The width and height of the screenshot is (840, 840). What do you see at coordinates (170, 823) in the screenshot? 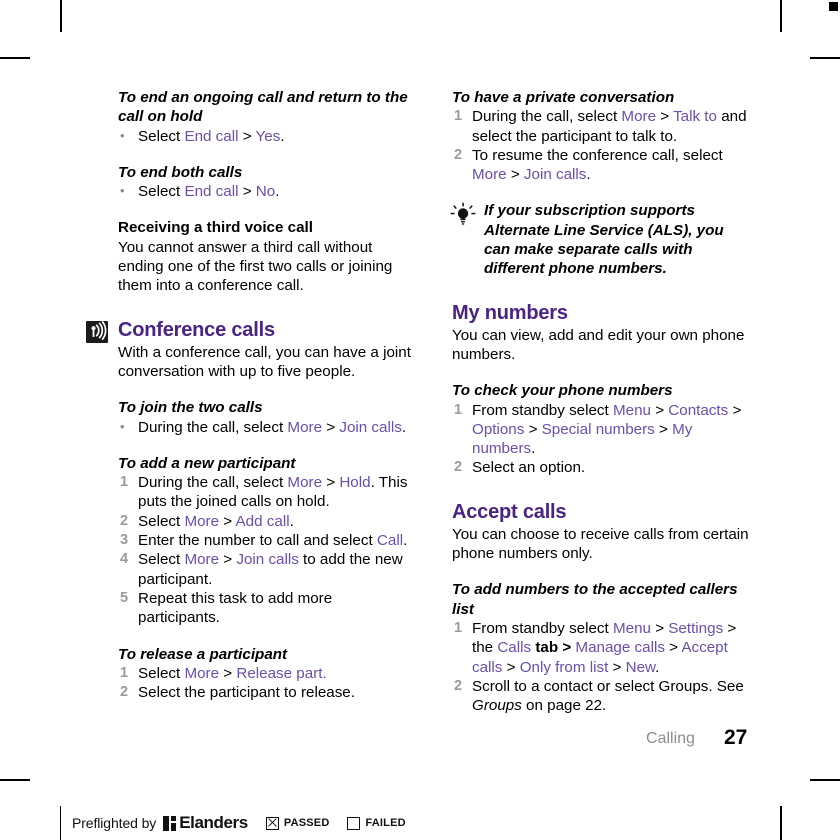
I see `elanders-mark-icon` at bounding box center [170, 823].